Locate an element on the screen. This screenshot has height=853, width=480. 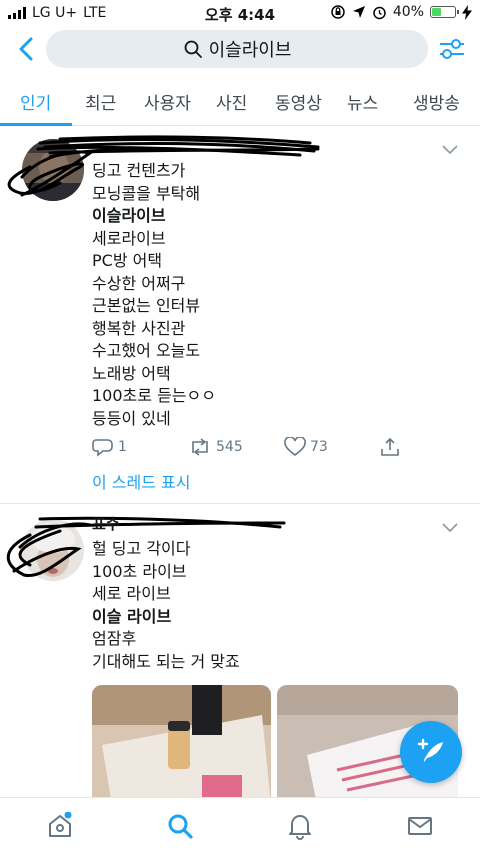
tweet-line: 100초로 듣는ㅇㅇ is located at coordinates (154, 395).